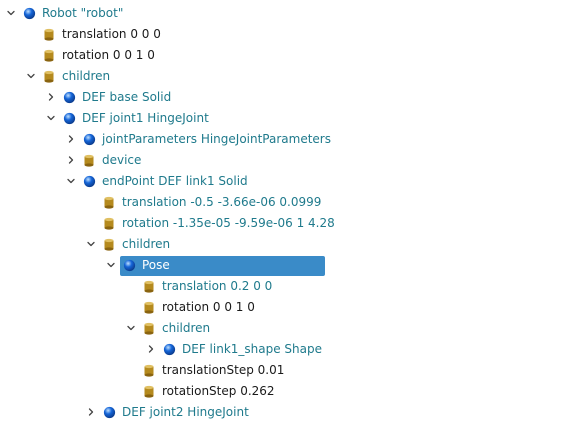 The height and width of the screenshot is (427, 580). Describe the element at coordinates (222, 202) in the screenshot. I see `tree-item-label: translation -0.5 -3.66e-06 0.0999` at that location.